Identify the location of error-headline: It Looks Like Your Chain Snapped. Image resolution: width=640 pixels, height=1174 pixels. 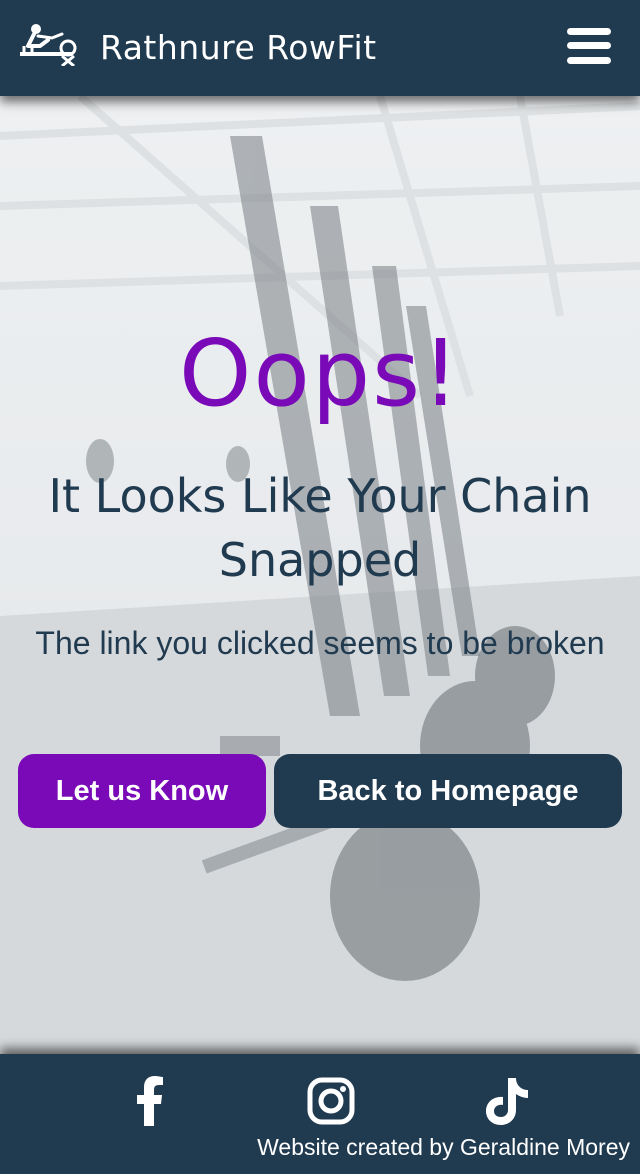
(320, 528).